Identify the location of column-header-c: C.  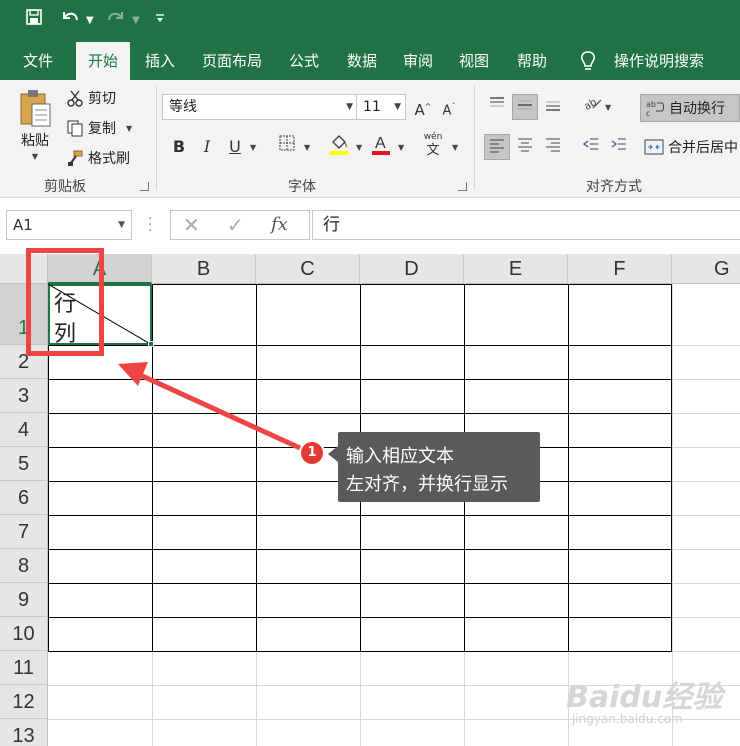
(308, 269).